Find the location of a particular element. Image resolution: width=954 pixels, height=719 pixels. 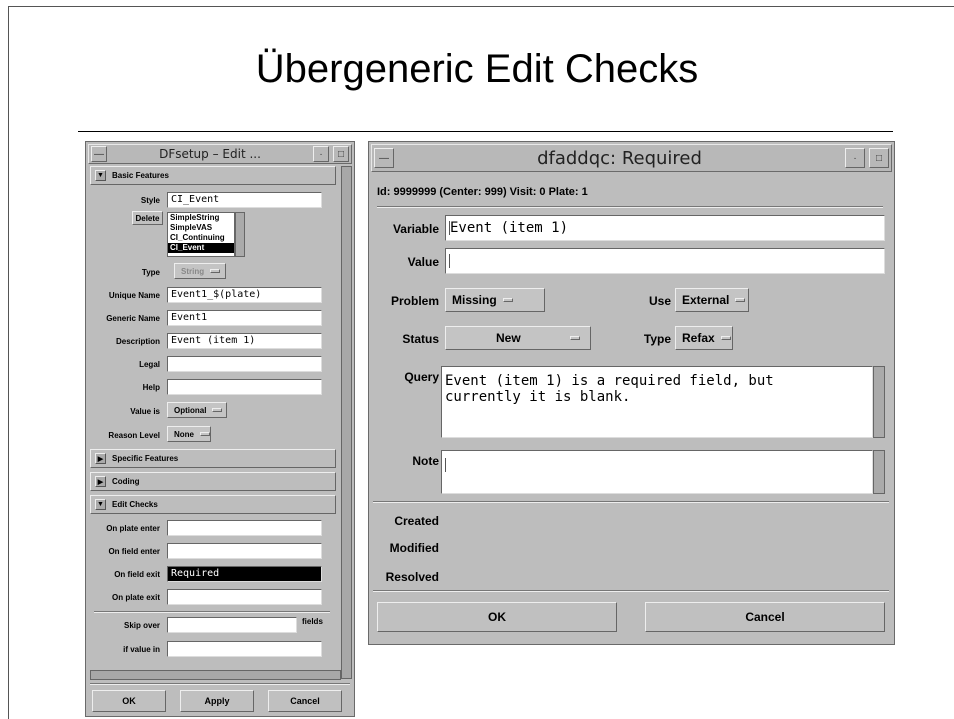

value-is-value: Optional is located at coordinates (190, 410).